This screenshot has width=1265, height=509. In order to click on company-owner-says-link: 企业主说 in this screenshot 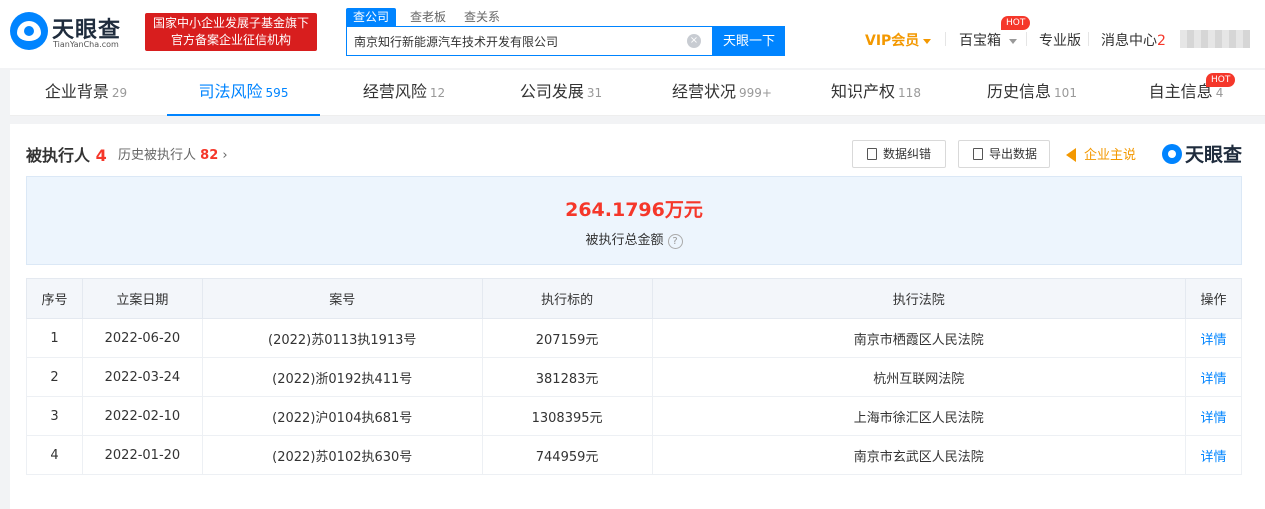, I will do `click(1101, 153)`.